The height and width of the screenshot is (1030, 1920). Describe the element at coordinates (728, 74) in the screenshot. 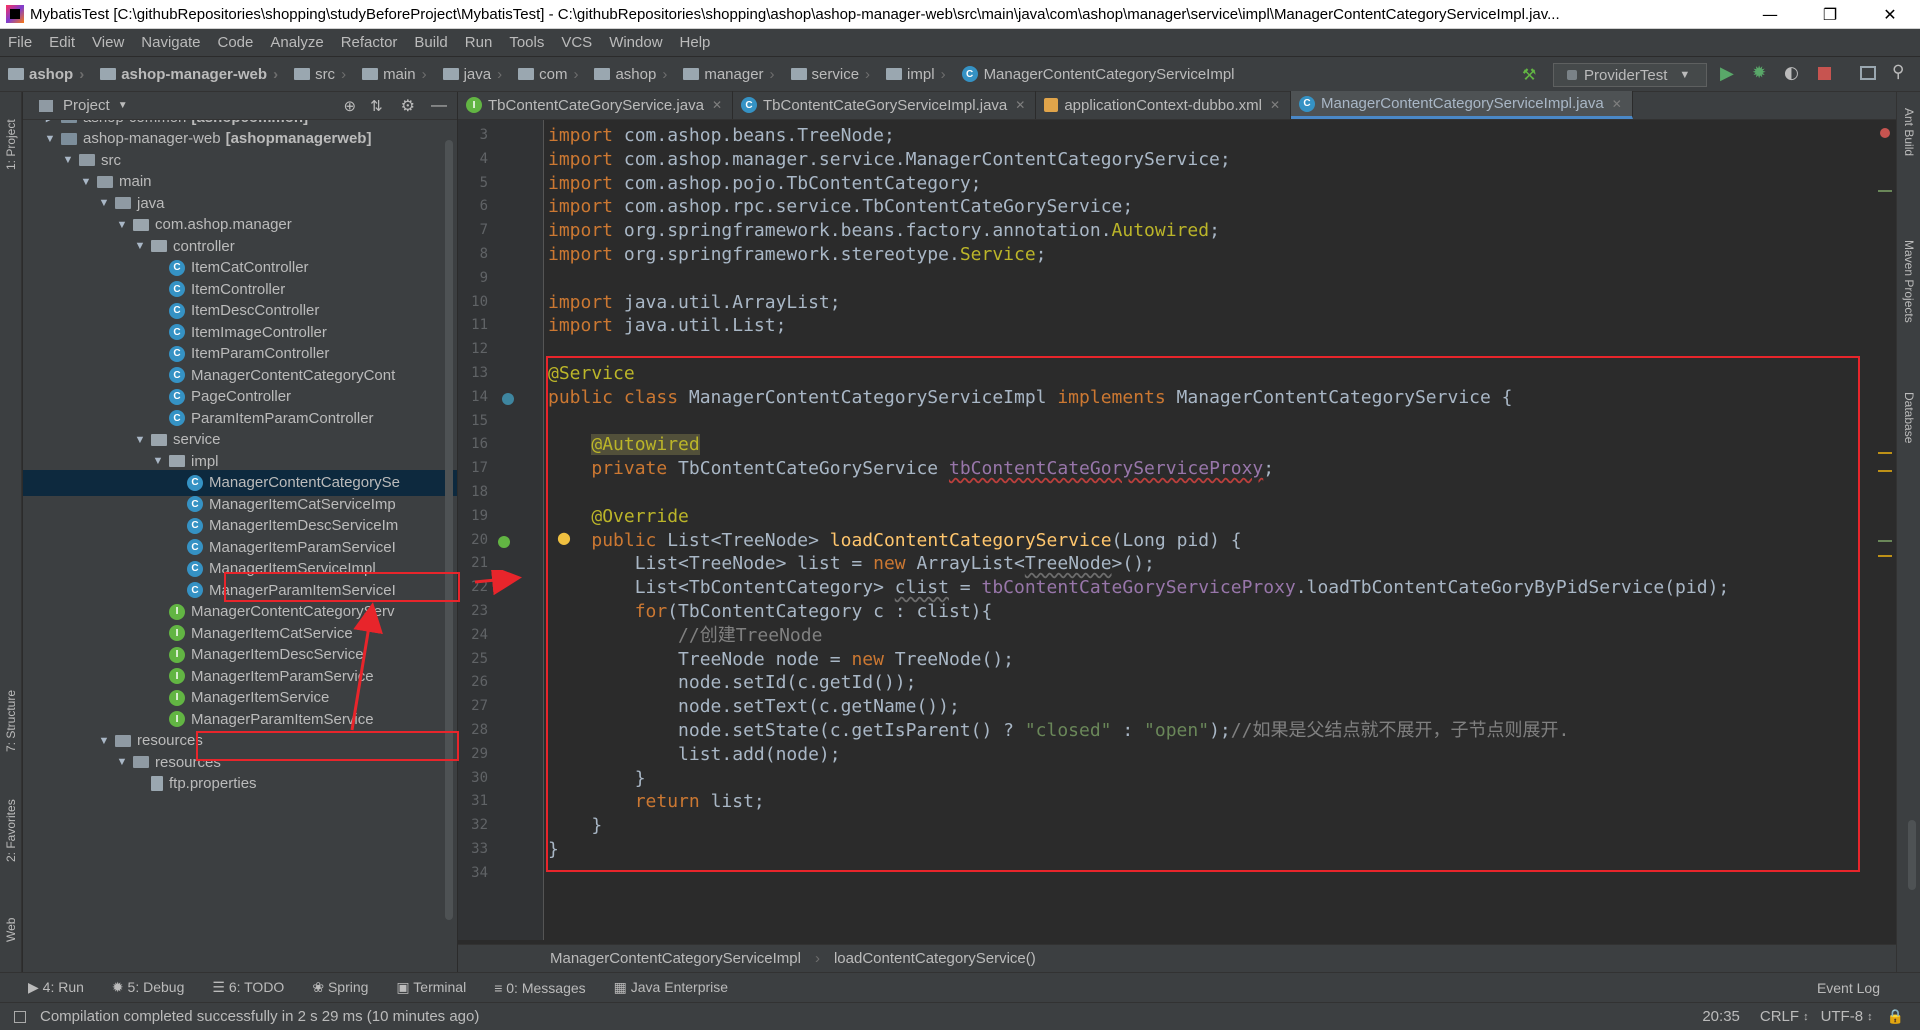

I see `breadcrumb-item: manager ›` at that location.